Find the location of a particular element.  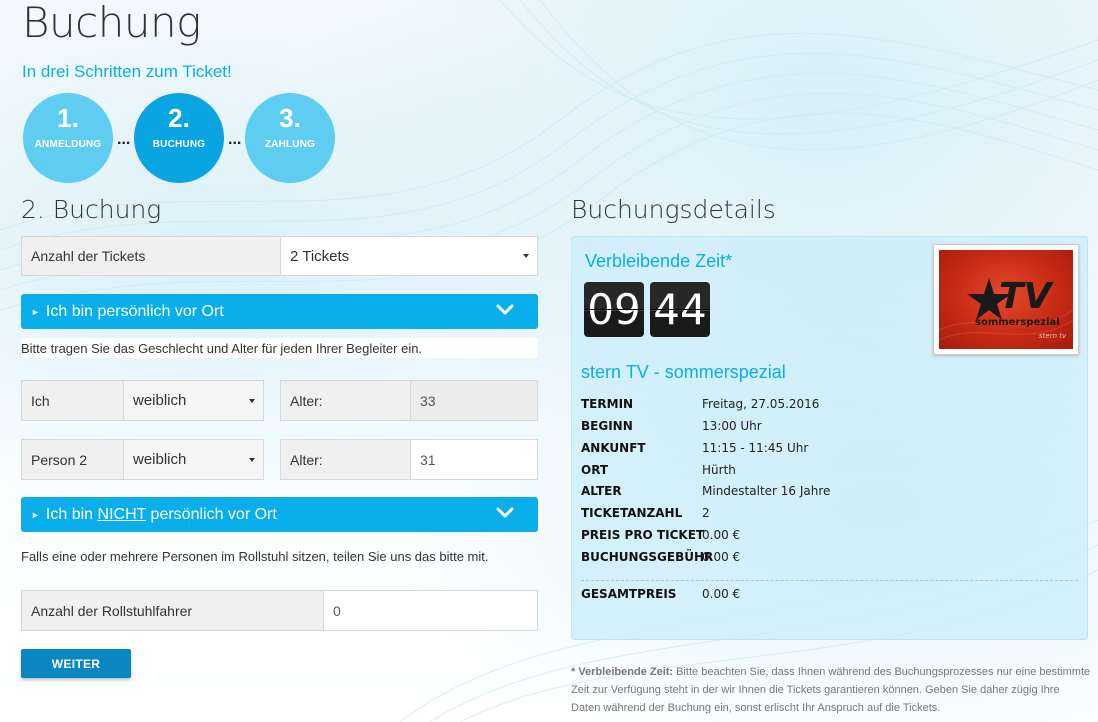

step-label: BUCHUNG is located at coordinates (179, 144).